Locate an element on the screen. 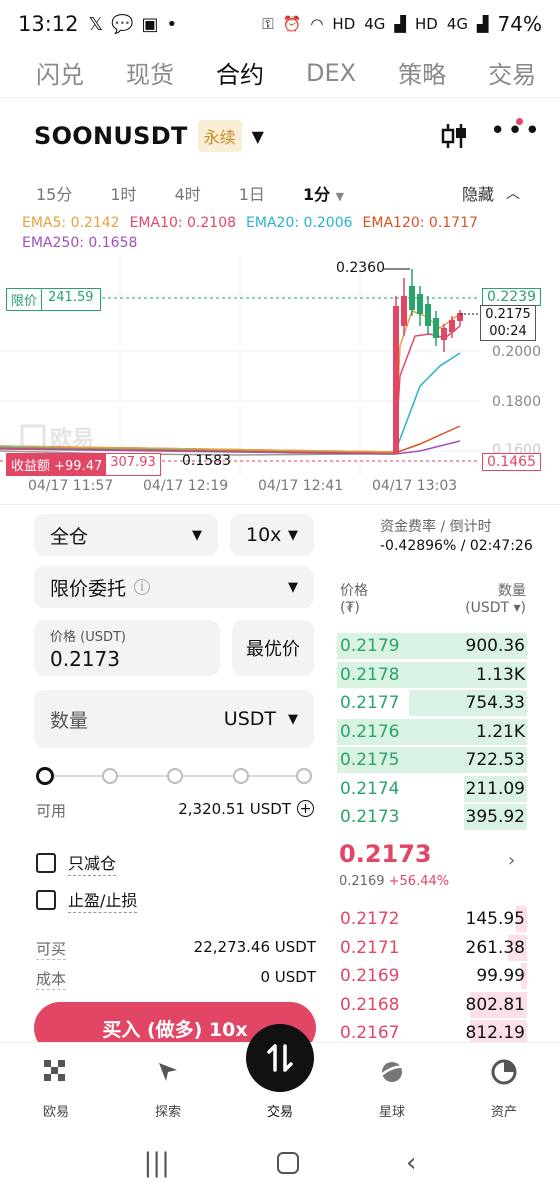 This screenshot has height=1200, width=560. nav-assets: 资产 is located at coordinates (504, 1085).